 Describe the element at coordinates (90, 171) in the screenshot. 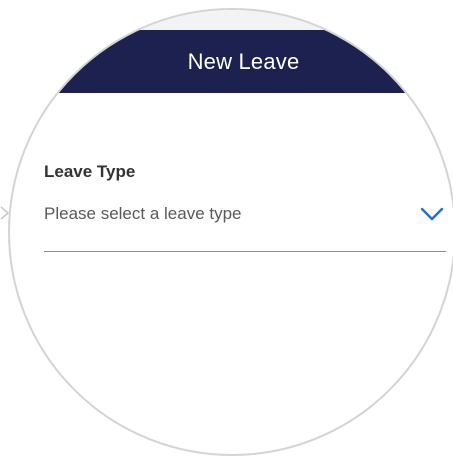

I see `leave-type-label: Leave Type` at that location.